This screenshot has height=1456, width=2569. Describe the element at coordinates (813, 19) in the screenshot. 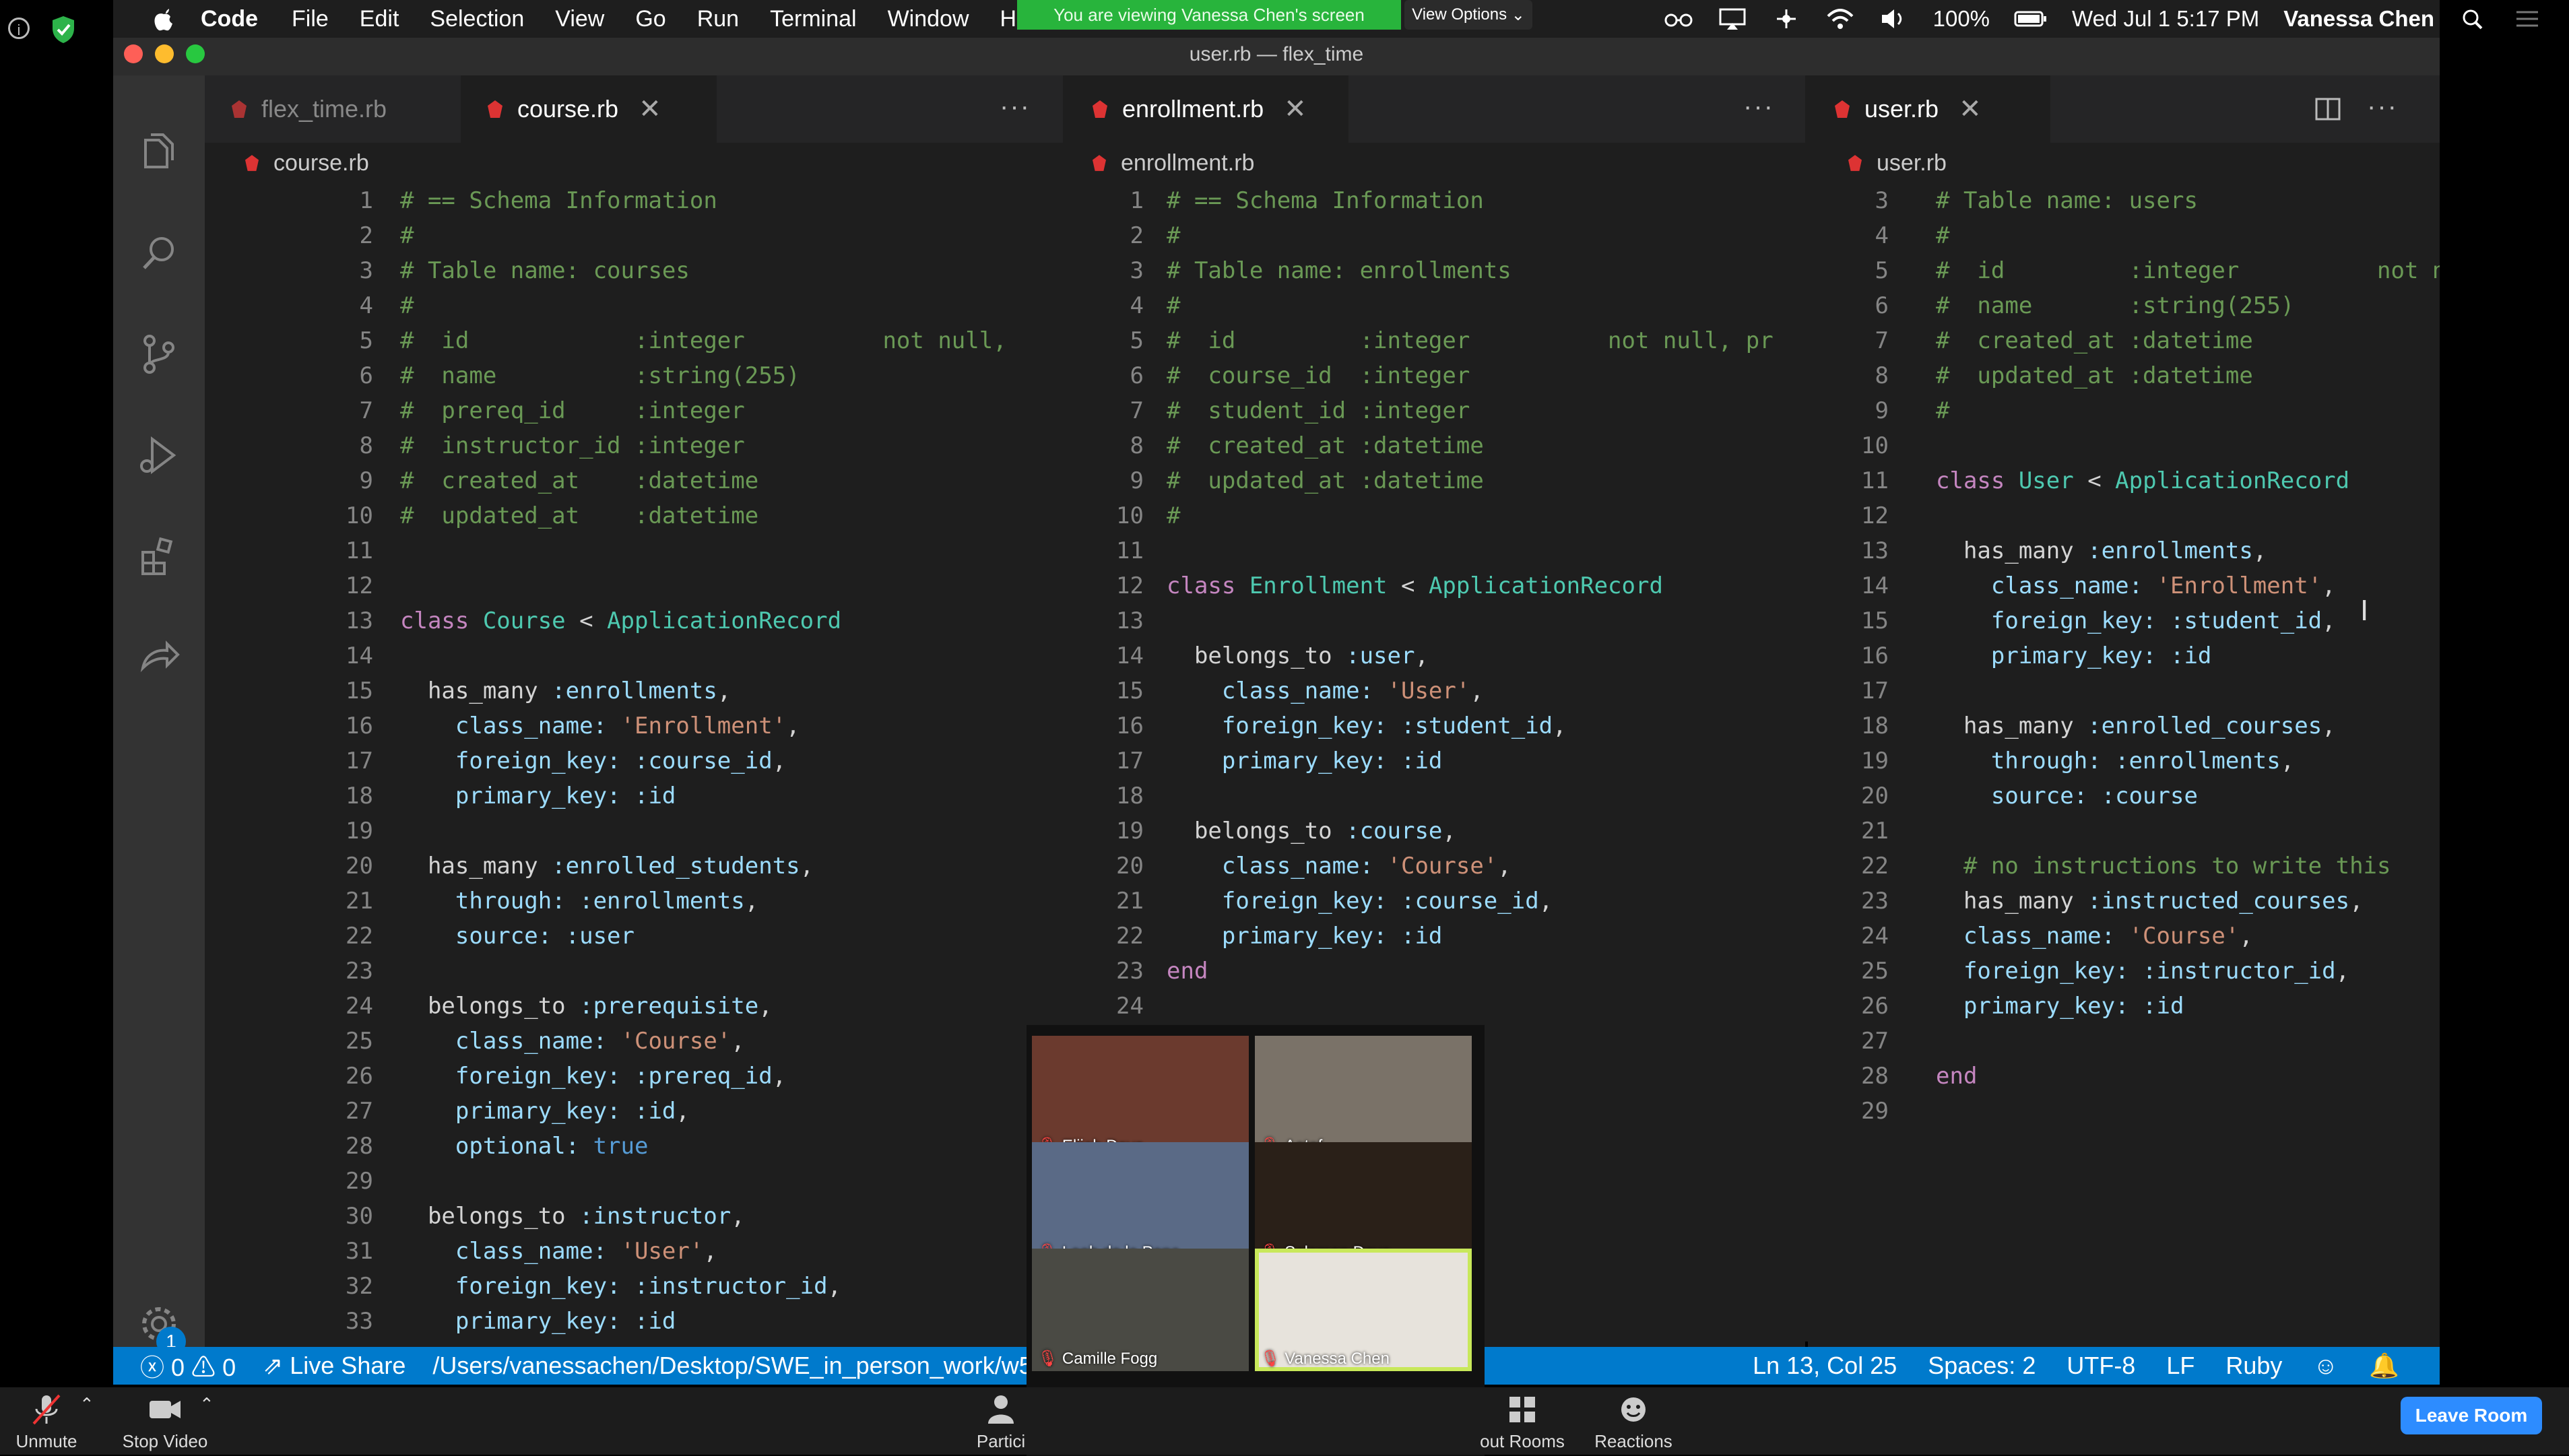

I see `menu-terminal: Terminal` at that location.